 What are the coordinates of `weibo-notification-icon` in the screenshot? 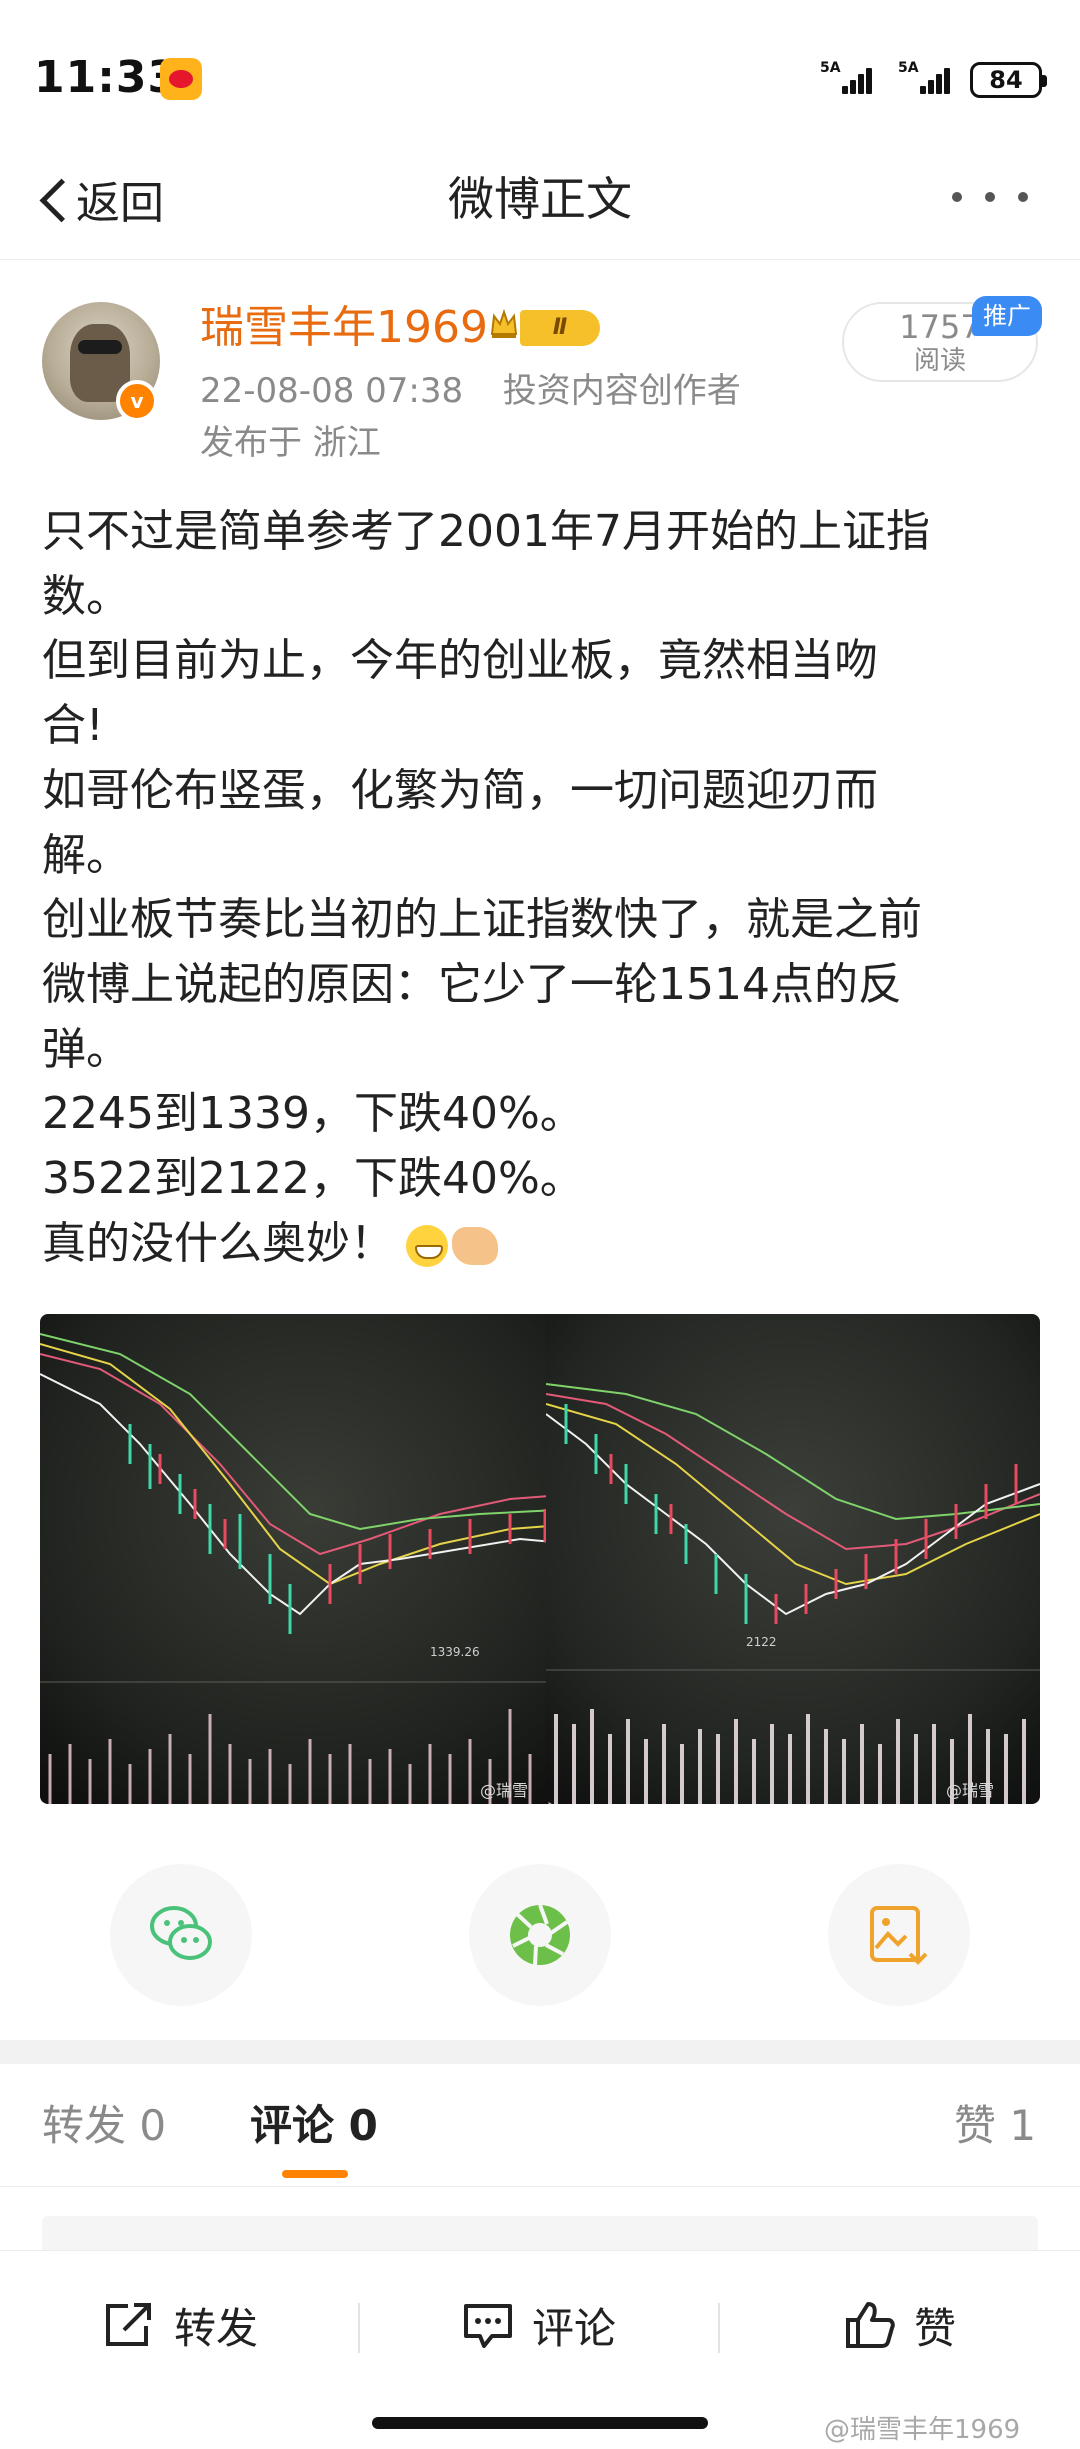 It's located at (181, 79).